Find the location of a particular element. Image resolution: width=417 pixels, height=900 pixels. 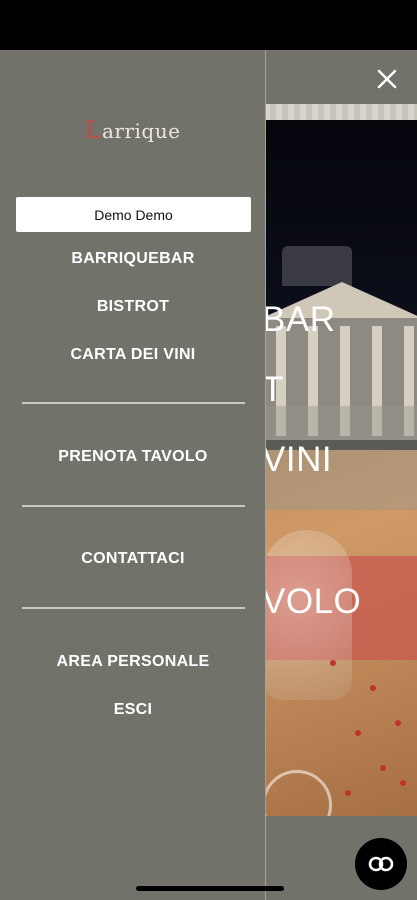

chat-icon is located at coordinates (381, 864).